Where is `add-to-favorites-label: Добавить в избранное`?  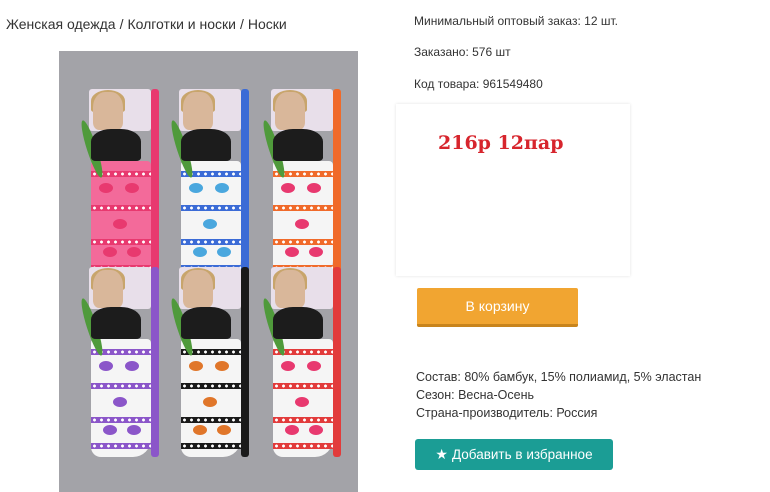 add-to-favorites-label: Добавить в избранное is located at coordinates (522, 454).